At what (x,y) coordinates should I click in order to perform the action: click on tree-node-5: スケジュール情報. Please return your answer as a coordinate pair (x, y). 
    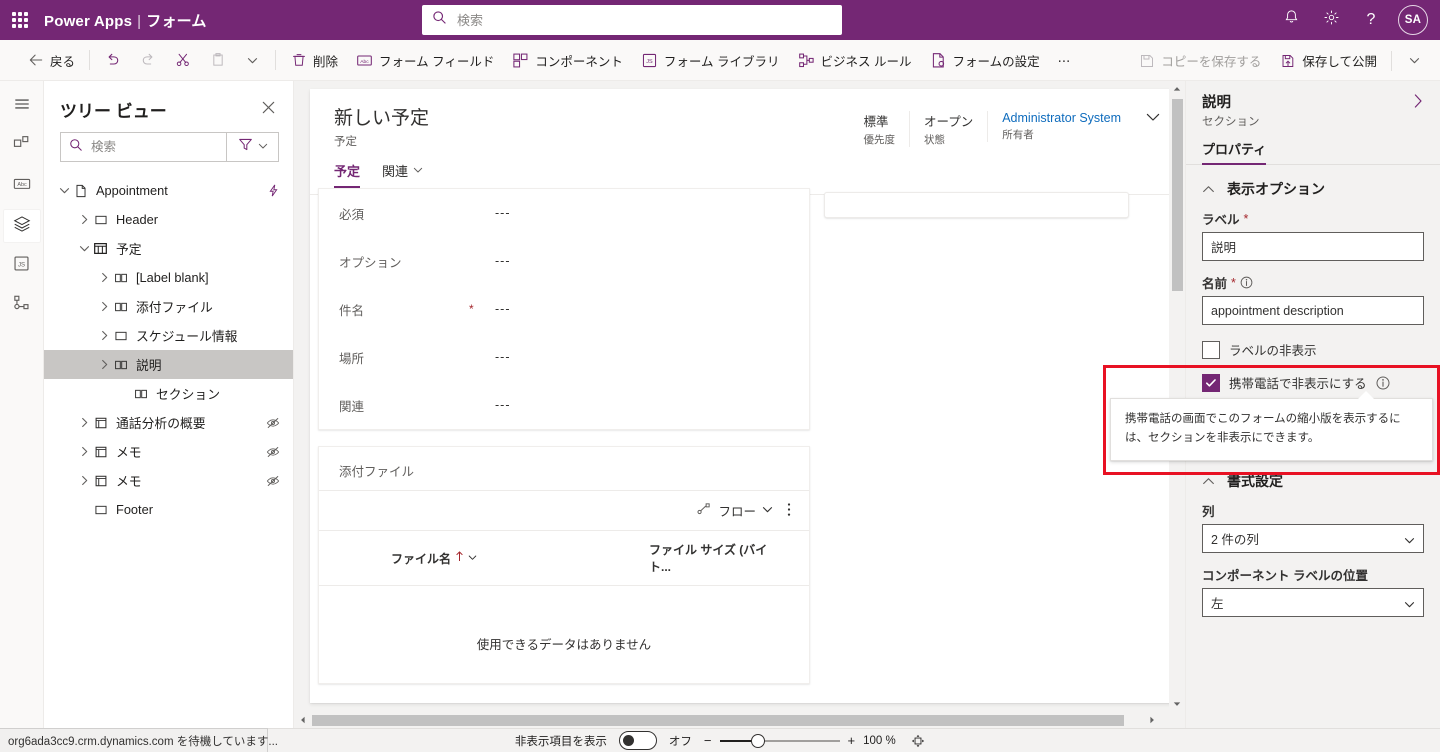
    Looking at the image, I should click on (168, 335).